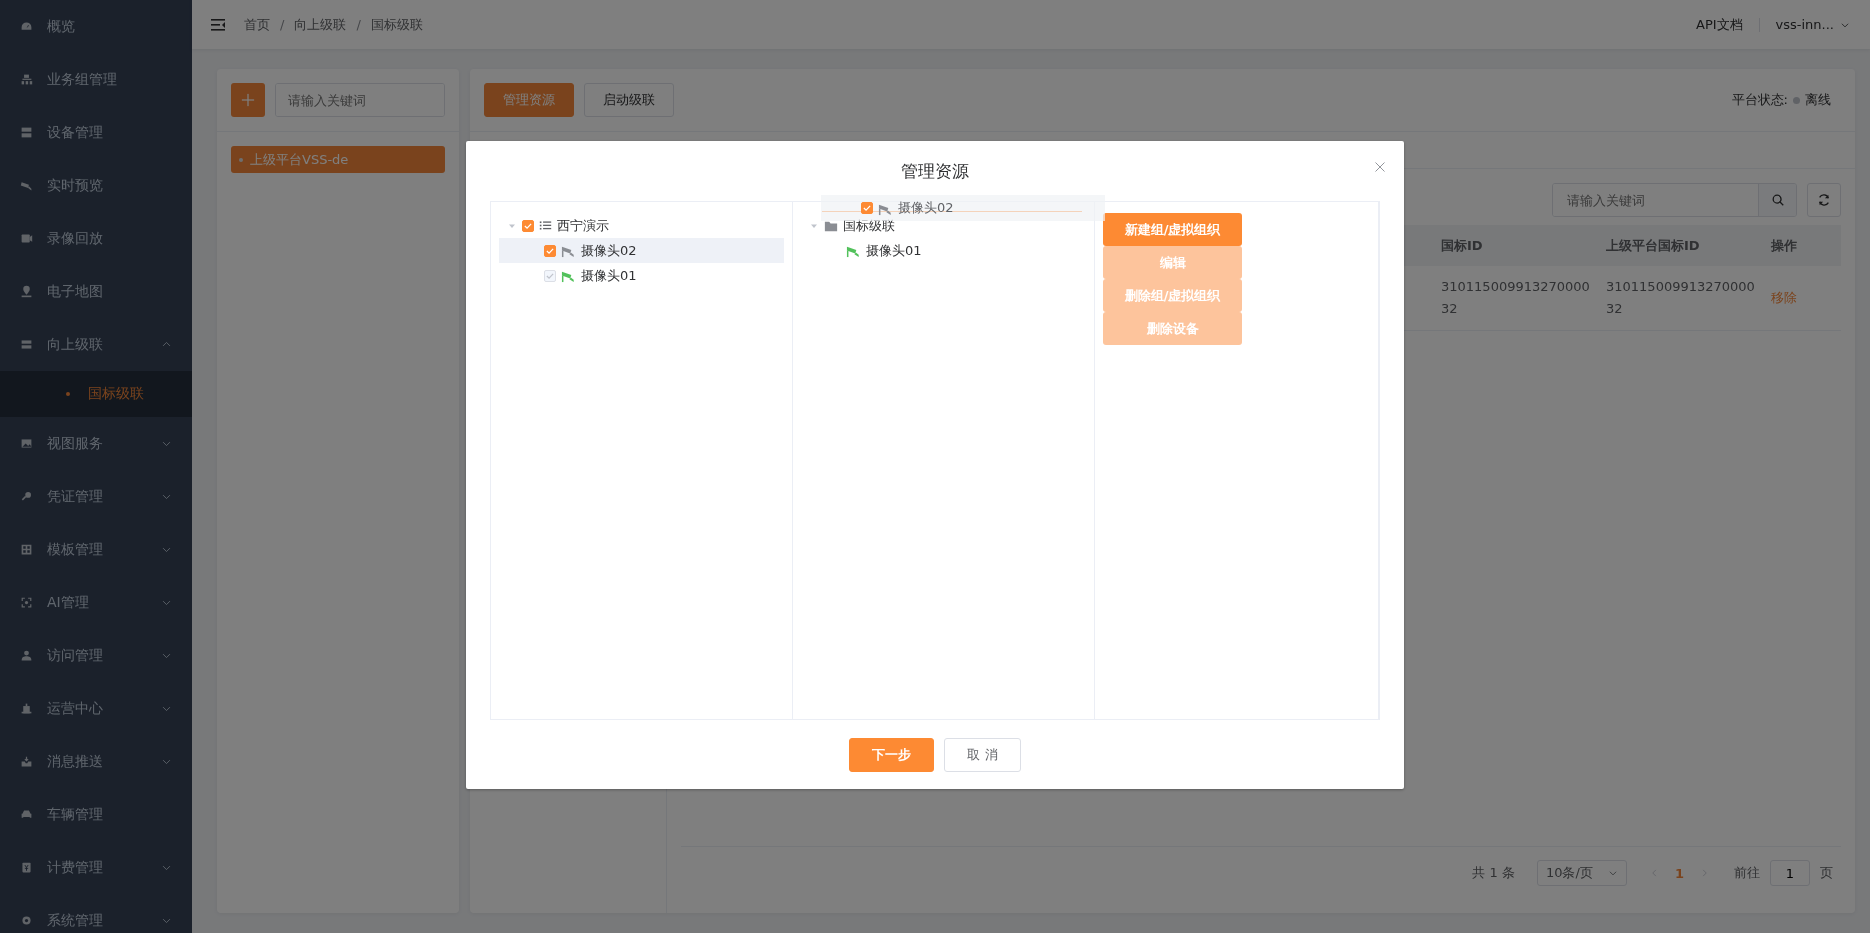  I want to click on sidebar-item: 概览, so click(96, 26).